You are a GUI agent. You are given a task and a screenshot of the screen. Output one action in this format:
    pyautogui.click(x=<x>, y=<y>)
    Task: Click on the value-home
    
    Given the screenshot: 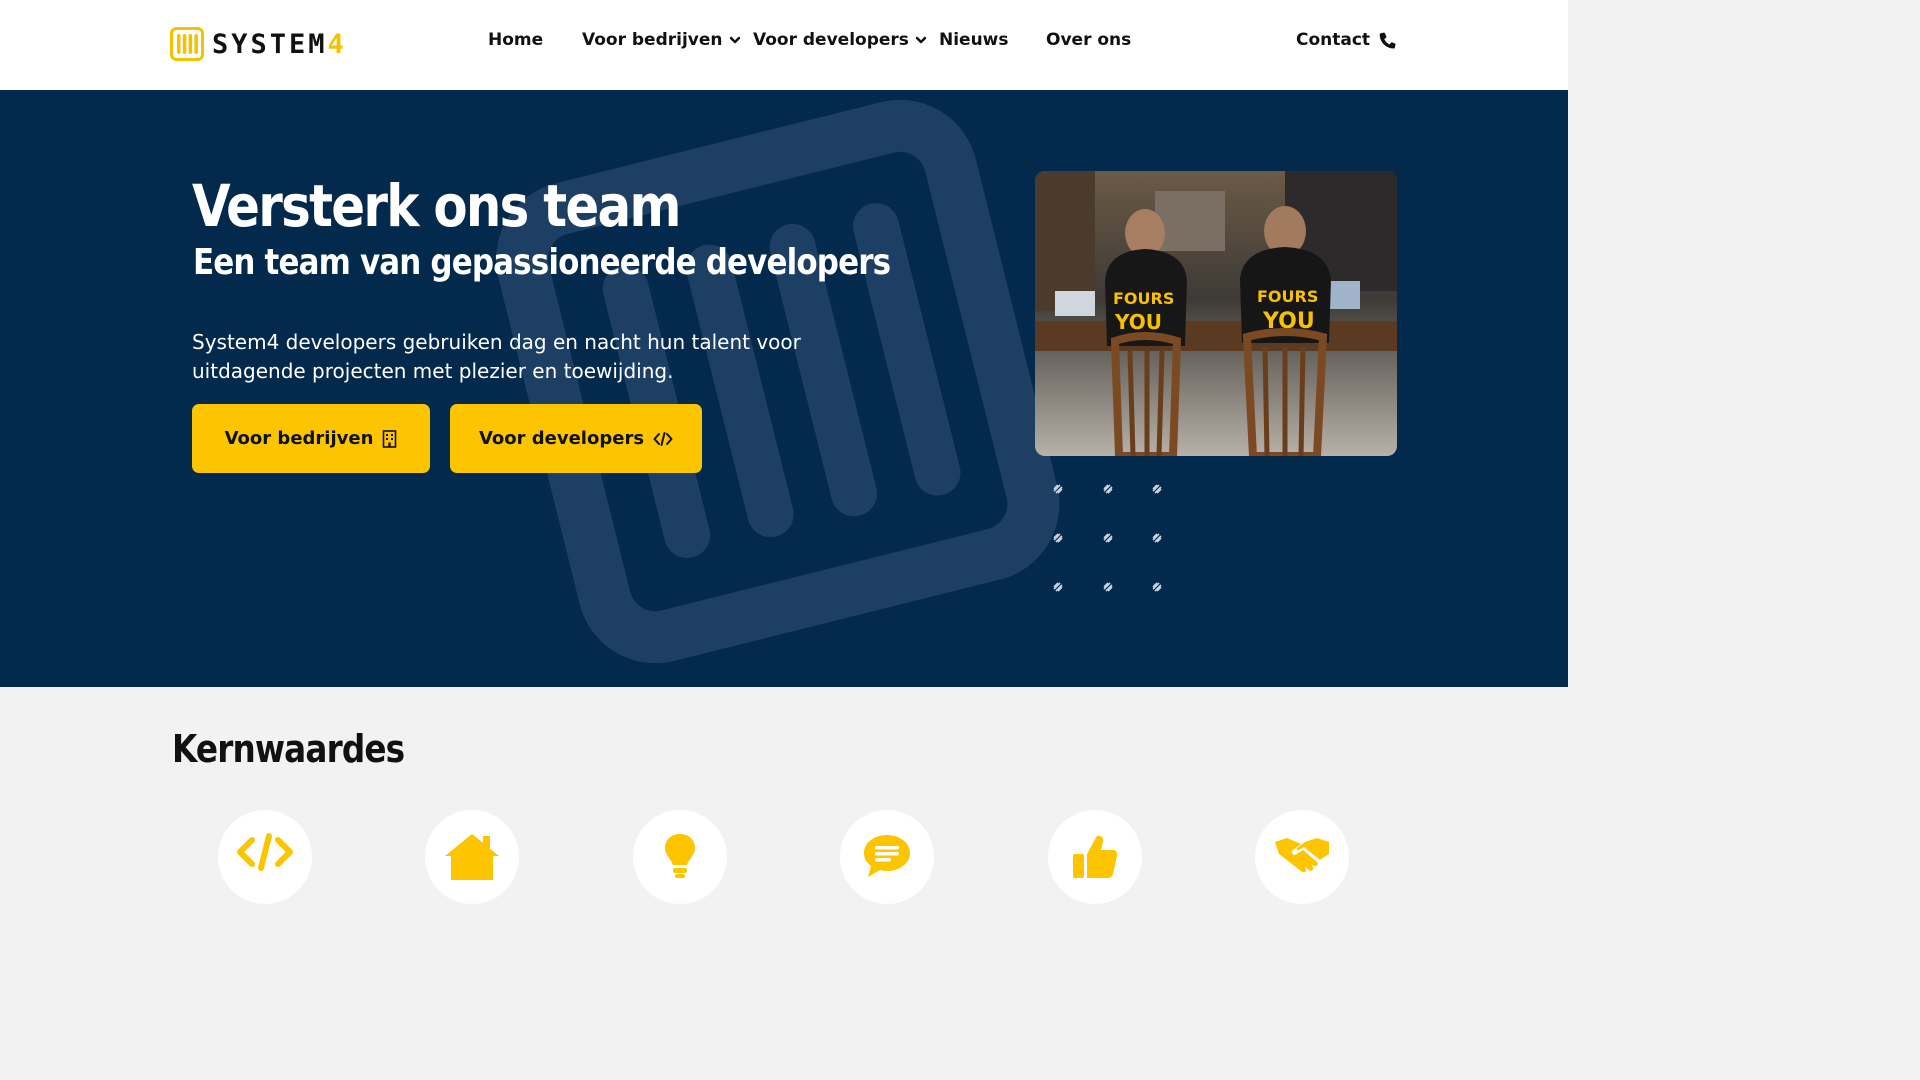 What is the action you would take?
    pyautogui.click(x=472, y=857)
    